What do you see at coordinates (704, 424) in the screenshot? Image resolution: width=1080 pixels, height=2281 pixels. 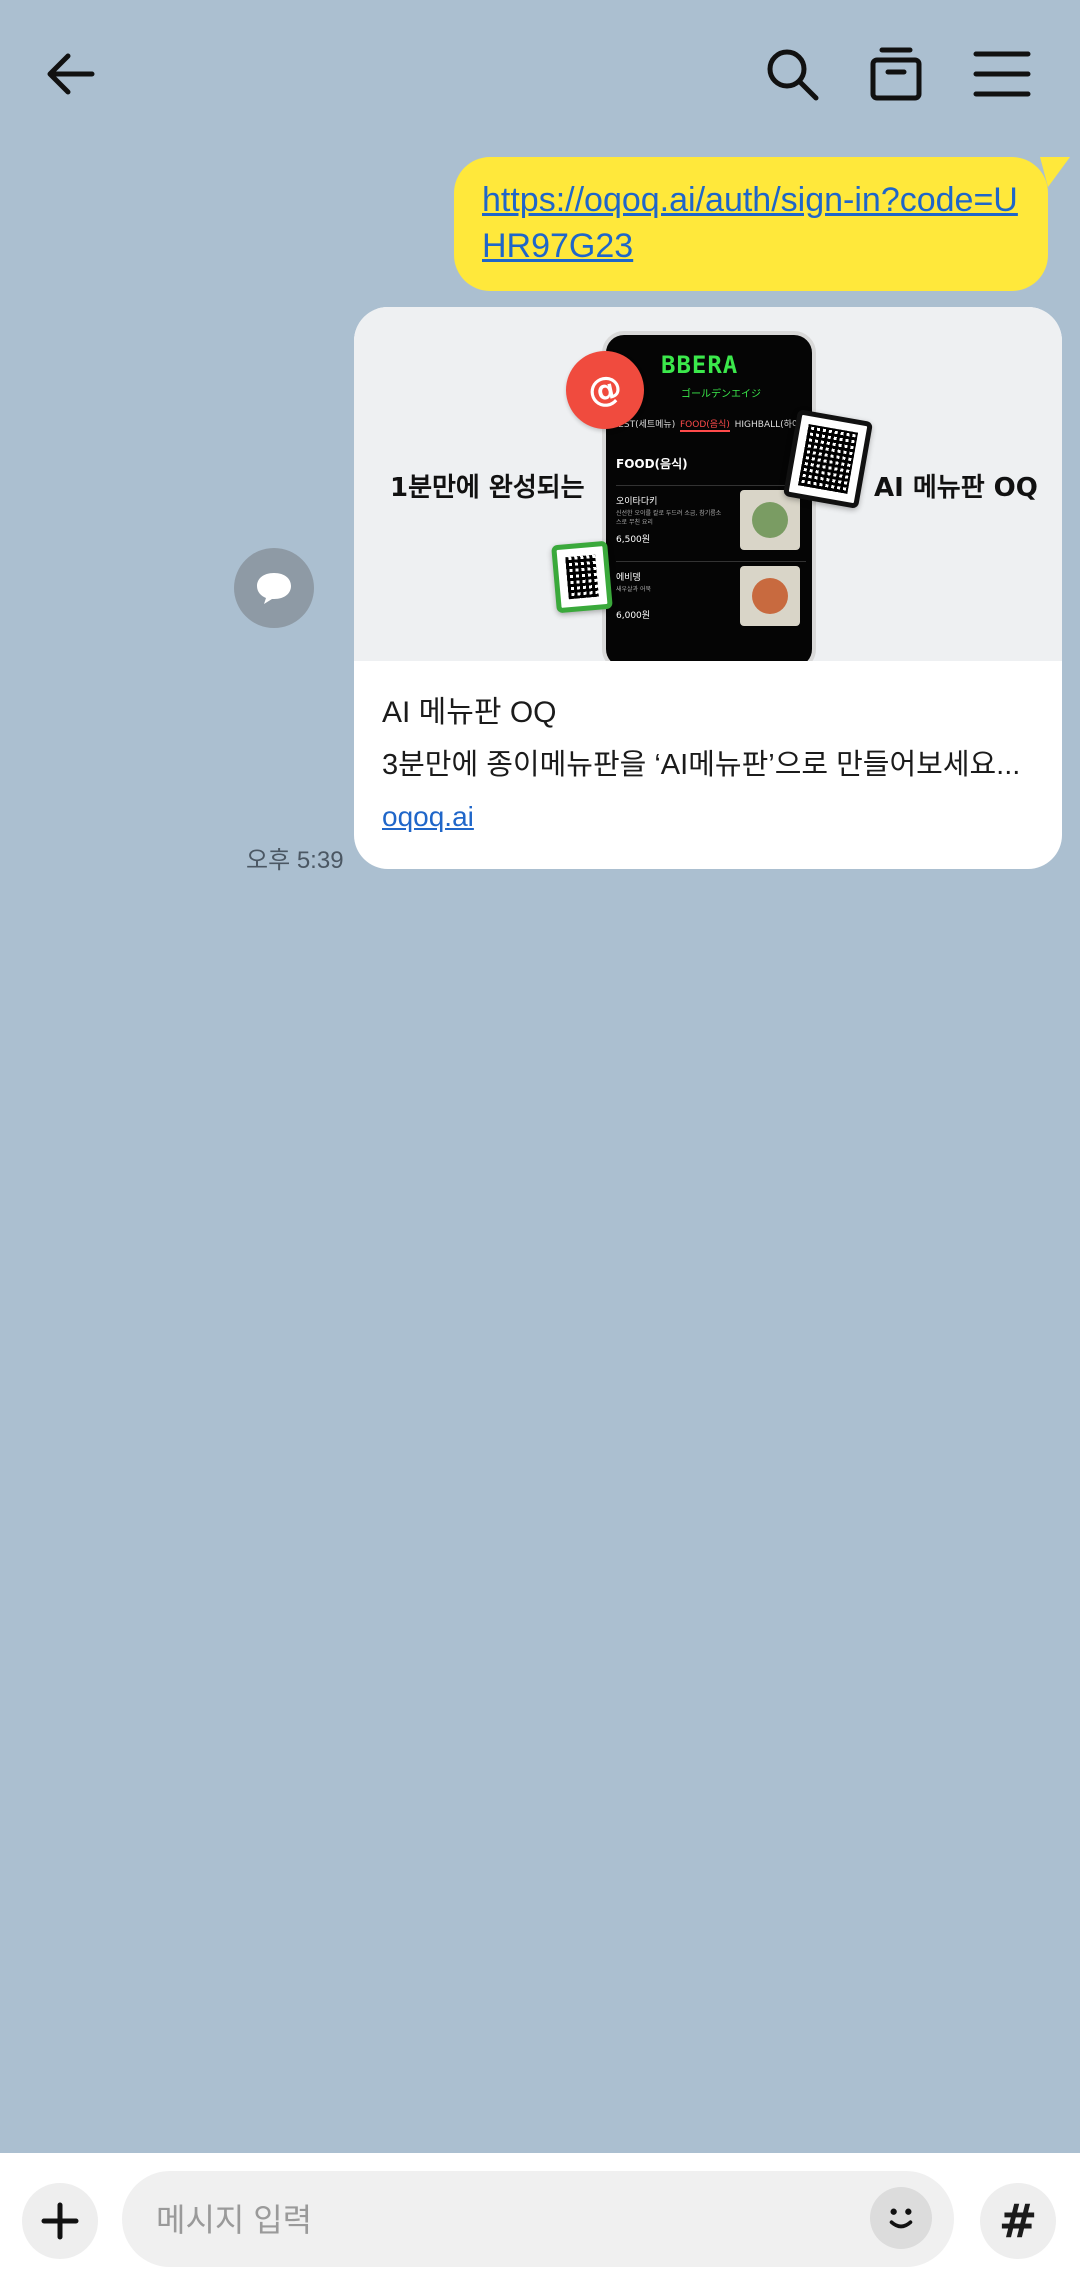 I see `phone-tab-active: FOOD(음식)` at bounding box center [704, 424].